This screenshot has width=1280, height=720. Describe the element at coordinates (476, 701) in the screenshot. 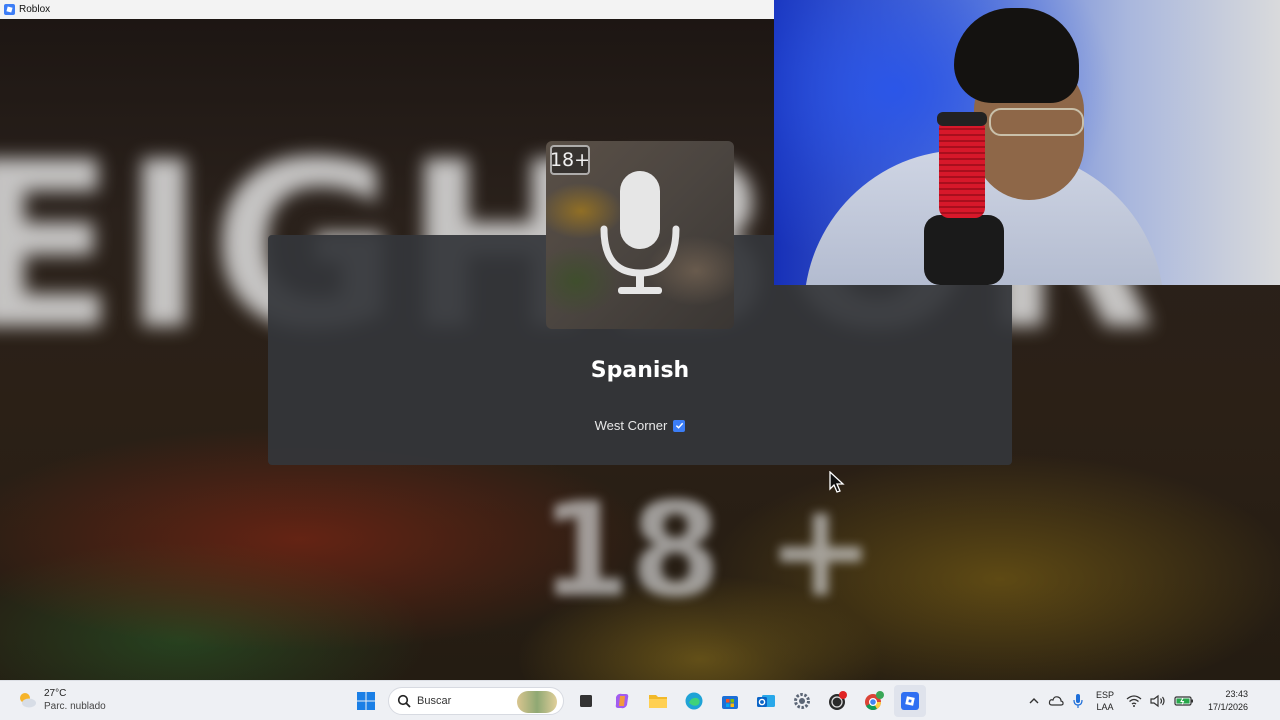

I see `taskbar-search-box: Buscar` at that location.